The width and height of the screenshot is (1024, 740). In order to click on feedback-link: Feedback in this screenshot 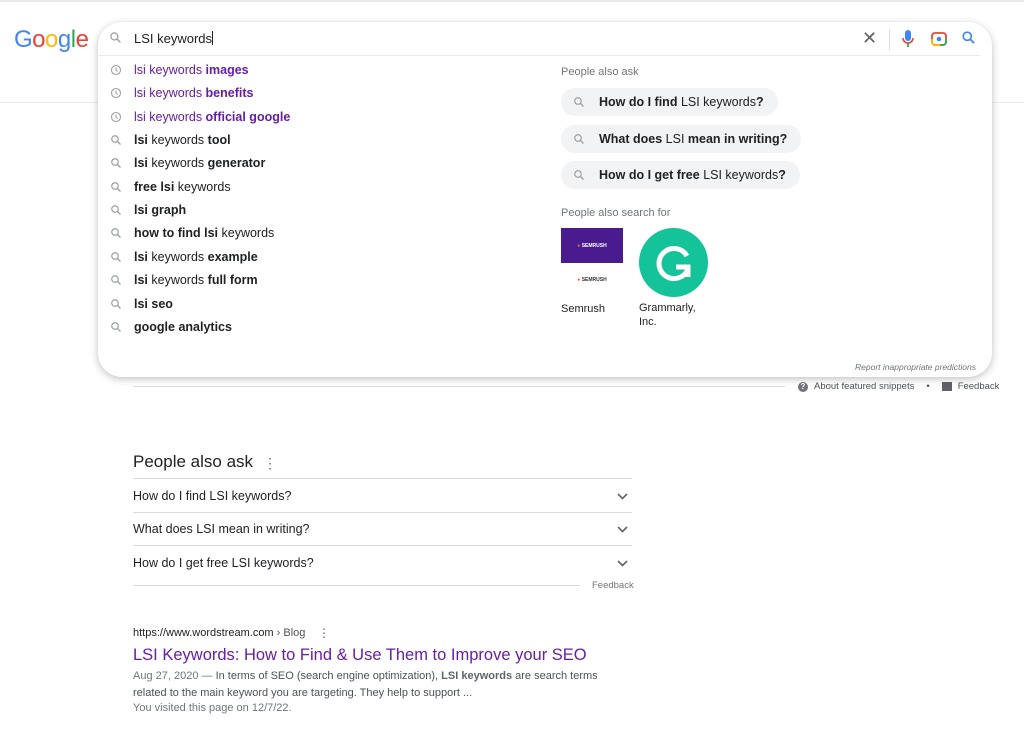, I will do `click(979, 386)`.